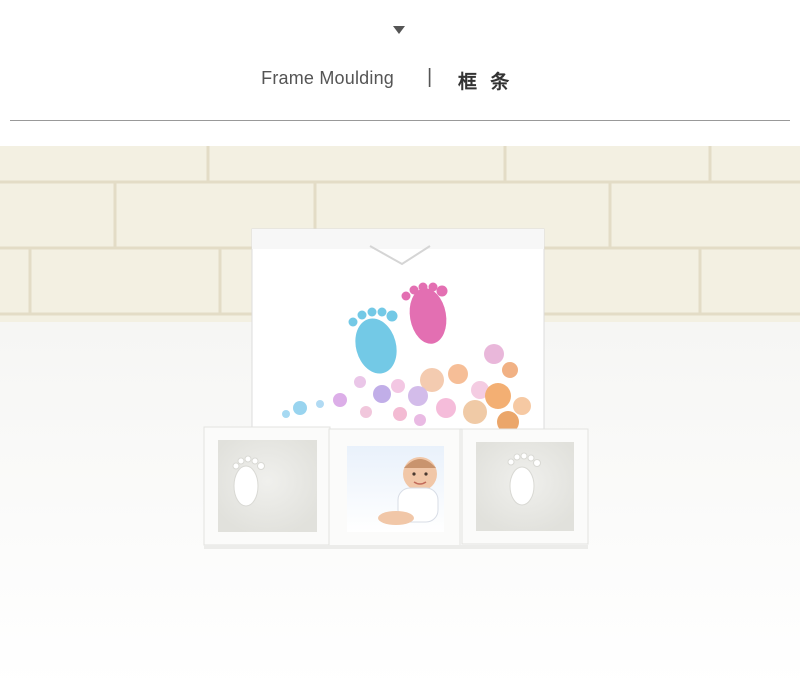  What do you see at coordinates (396, 547) in the screenshot?
I see `frame-shadow` at bounding box center [396, 547].